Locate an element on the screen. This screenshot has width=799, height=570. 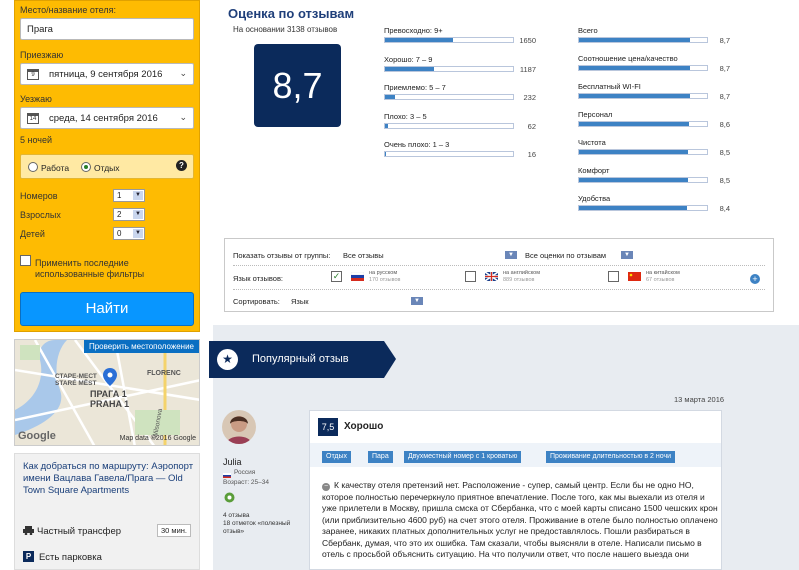
rooms-select: 1 ▼ is located at coordinates (129, 195).